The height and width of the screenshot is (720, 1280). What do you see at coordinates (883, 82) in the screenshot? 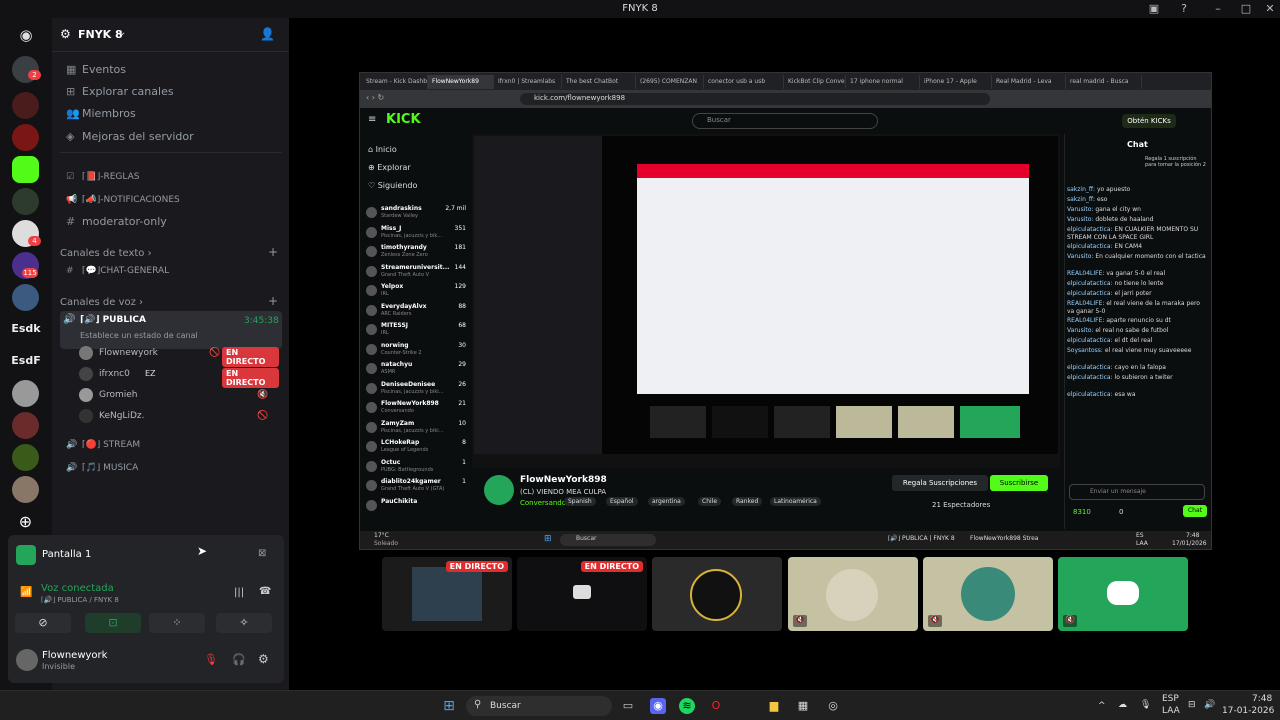
I see `browser-tab: 17 iphone normal` at bounding box center [883, 82].